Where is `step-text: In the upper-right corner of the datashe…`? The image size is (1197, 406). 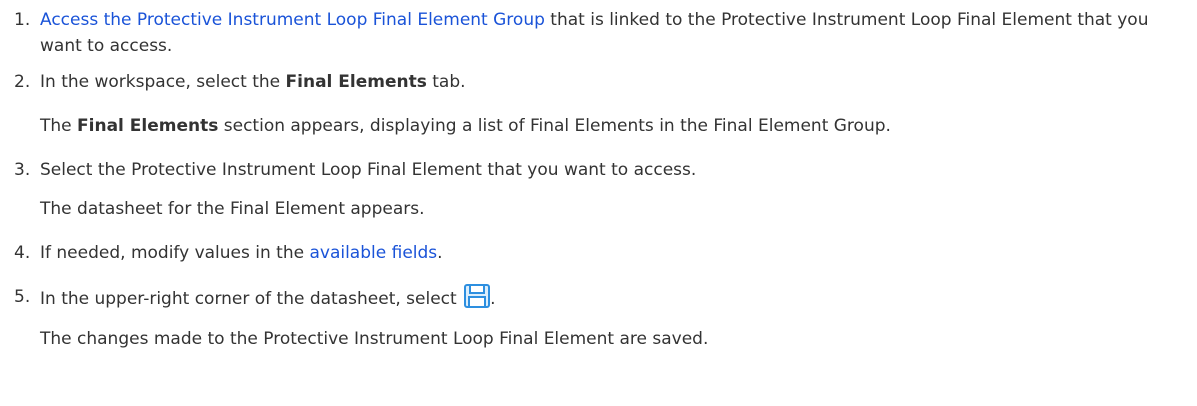 step-text: In the upper-right corner of the datashe… is located at coordinates (615, 298).